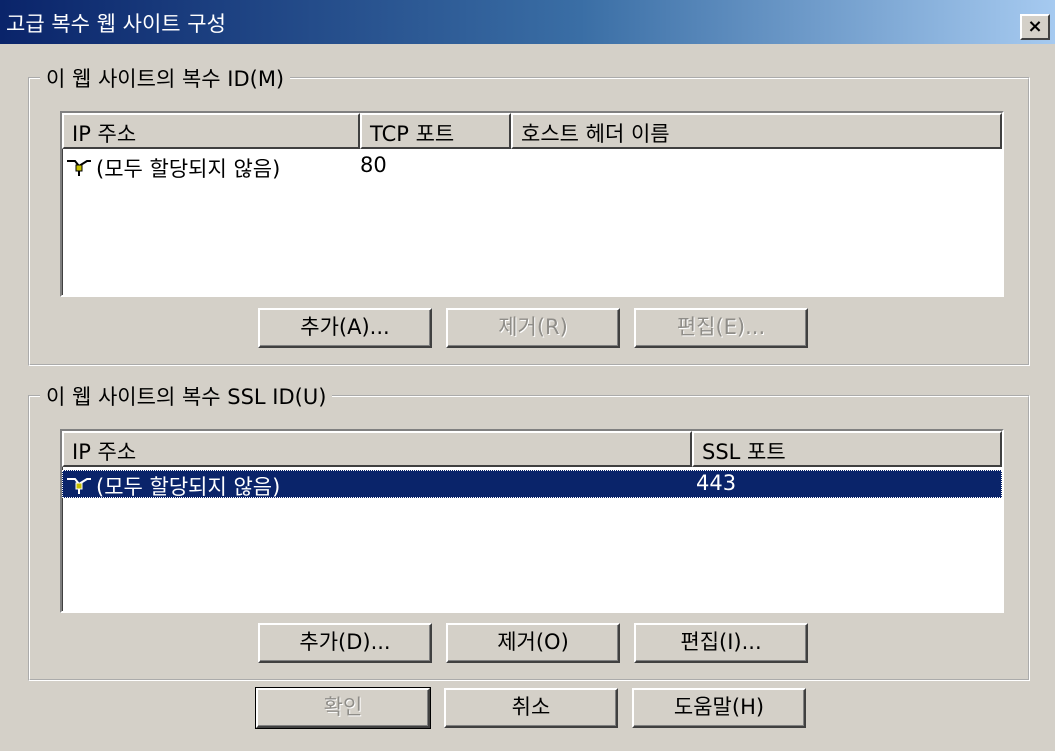  What do you see at coordinates (719, 708) in the screenshot?
I see `help-button: 도움말(H)` at bounding box center [719, 708].